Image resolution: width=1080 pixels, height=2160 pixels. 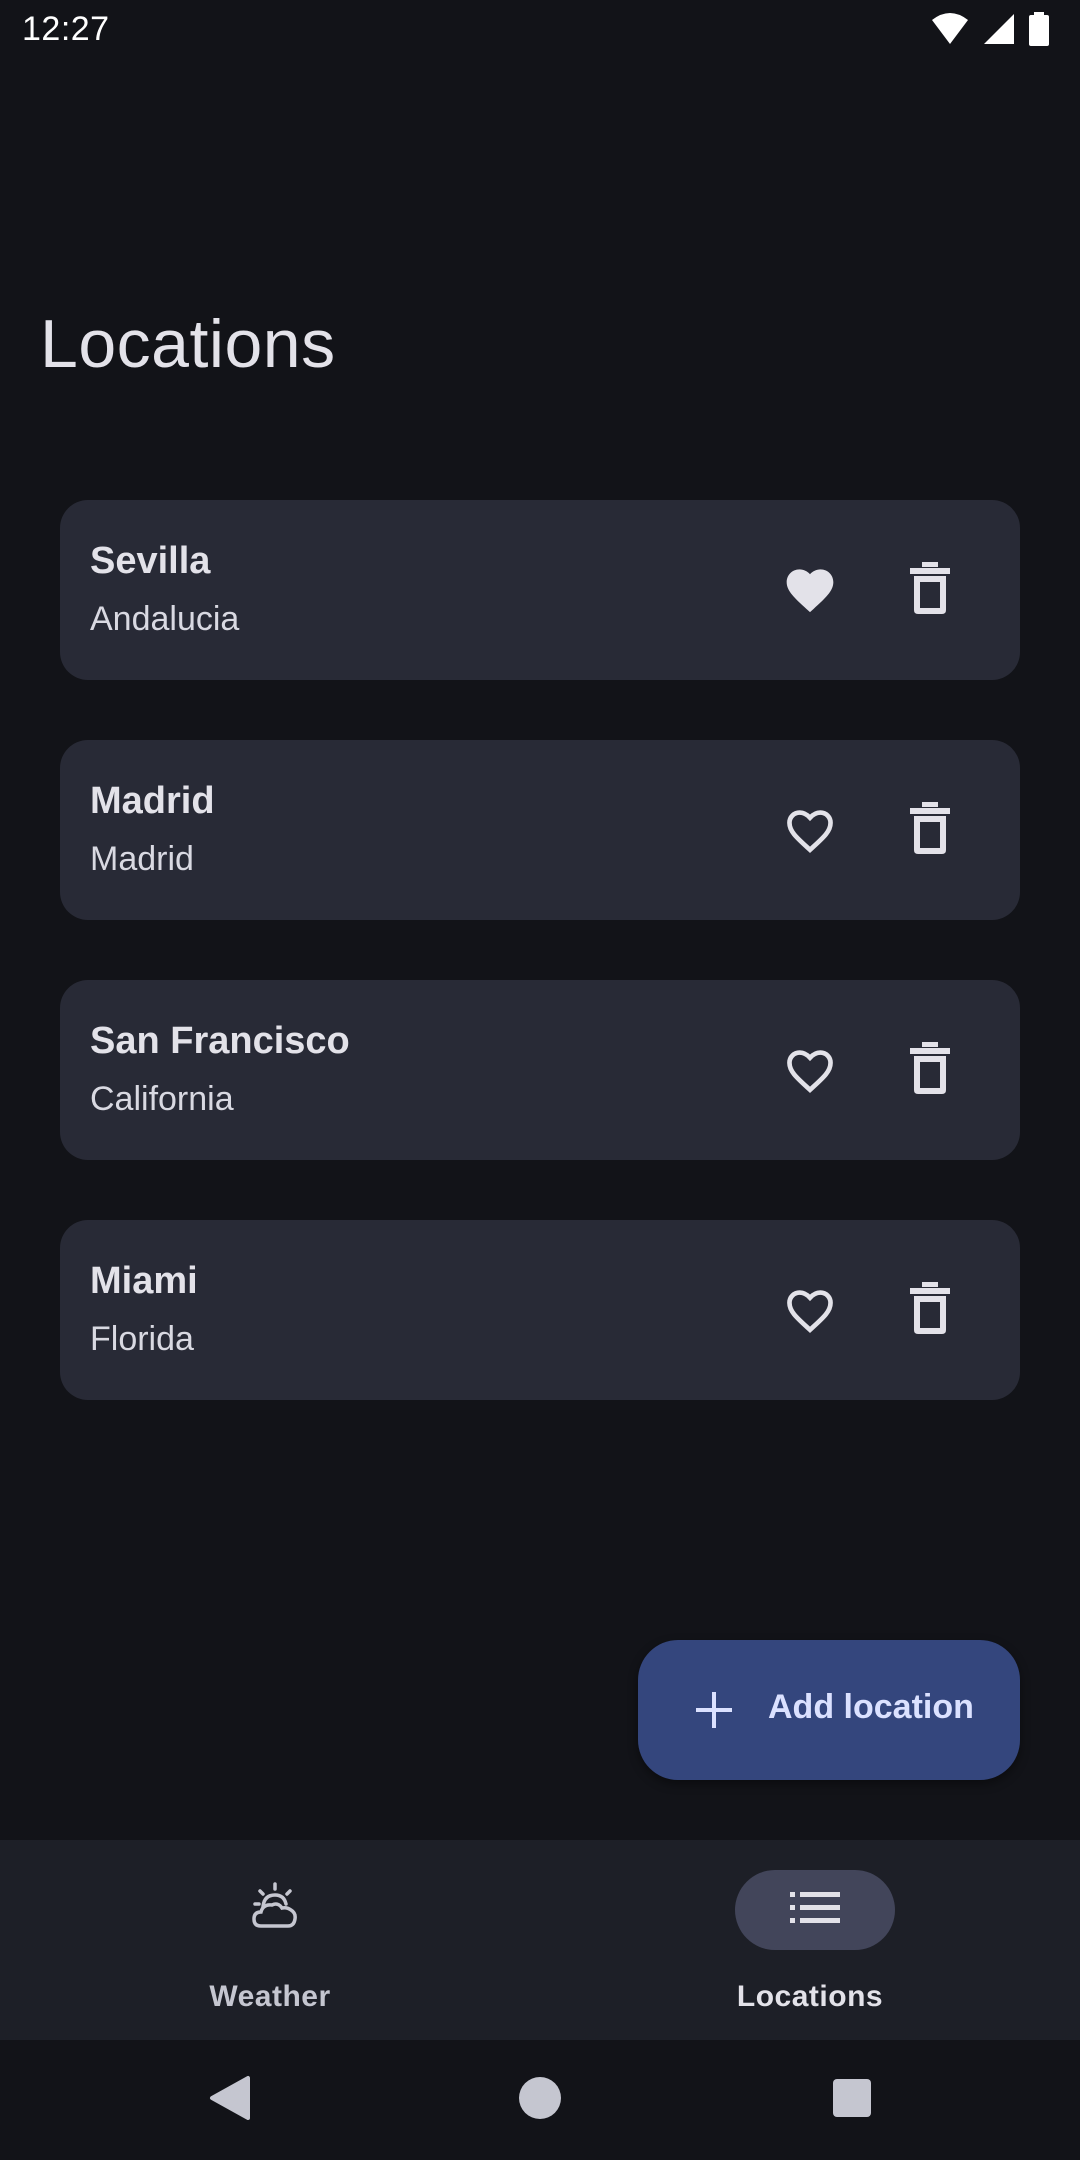 What do you see at coordinates (999, 29) in the screenshot?
I see `signal-icon` at bounding box center [999, 29].